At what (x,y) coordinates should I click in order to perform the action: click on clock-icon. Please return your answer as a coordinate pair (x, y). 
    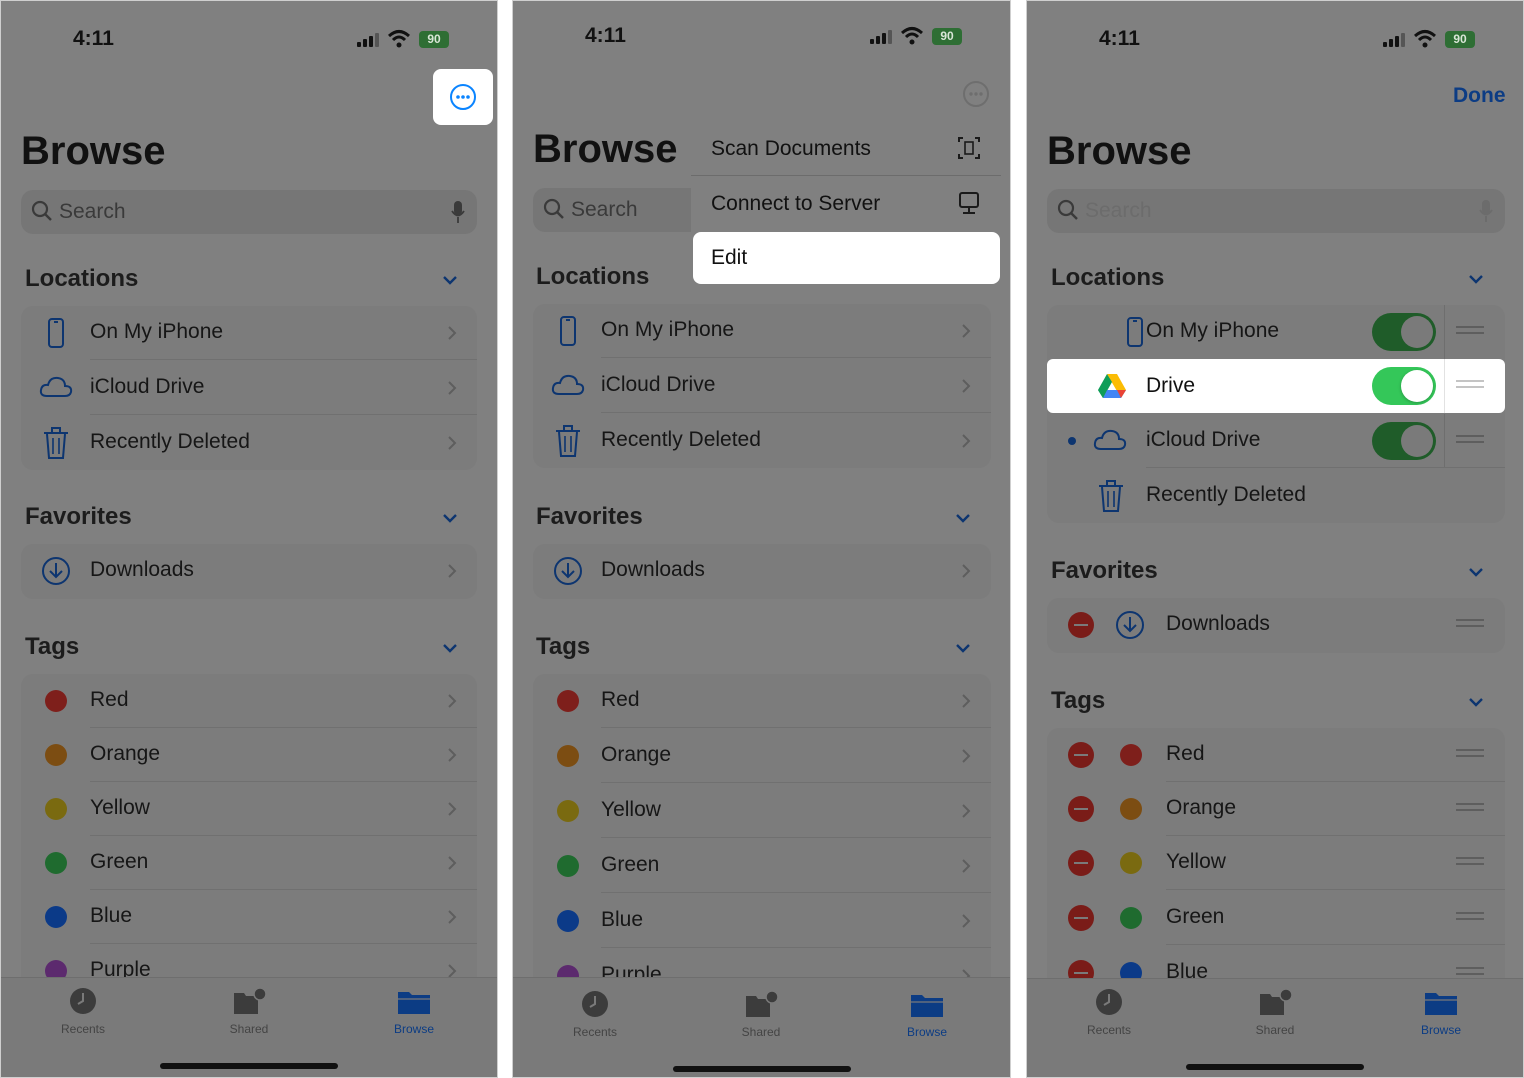
    Looking at the image, I should click on (83, 1001).